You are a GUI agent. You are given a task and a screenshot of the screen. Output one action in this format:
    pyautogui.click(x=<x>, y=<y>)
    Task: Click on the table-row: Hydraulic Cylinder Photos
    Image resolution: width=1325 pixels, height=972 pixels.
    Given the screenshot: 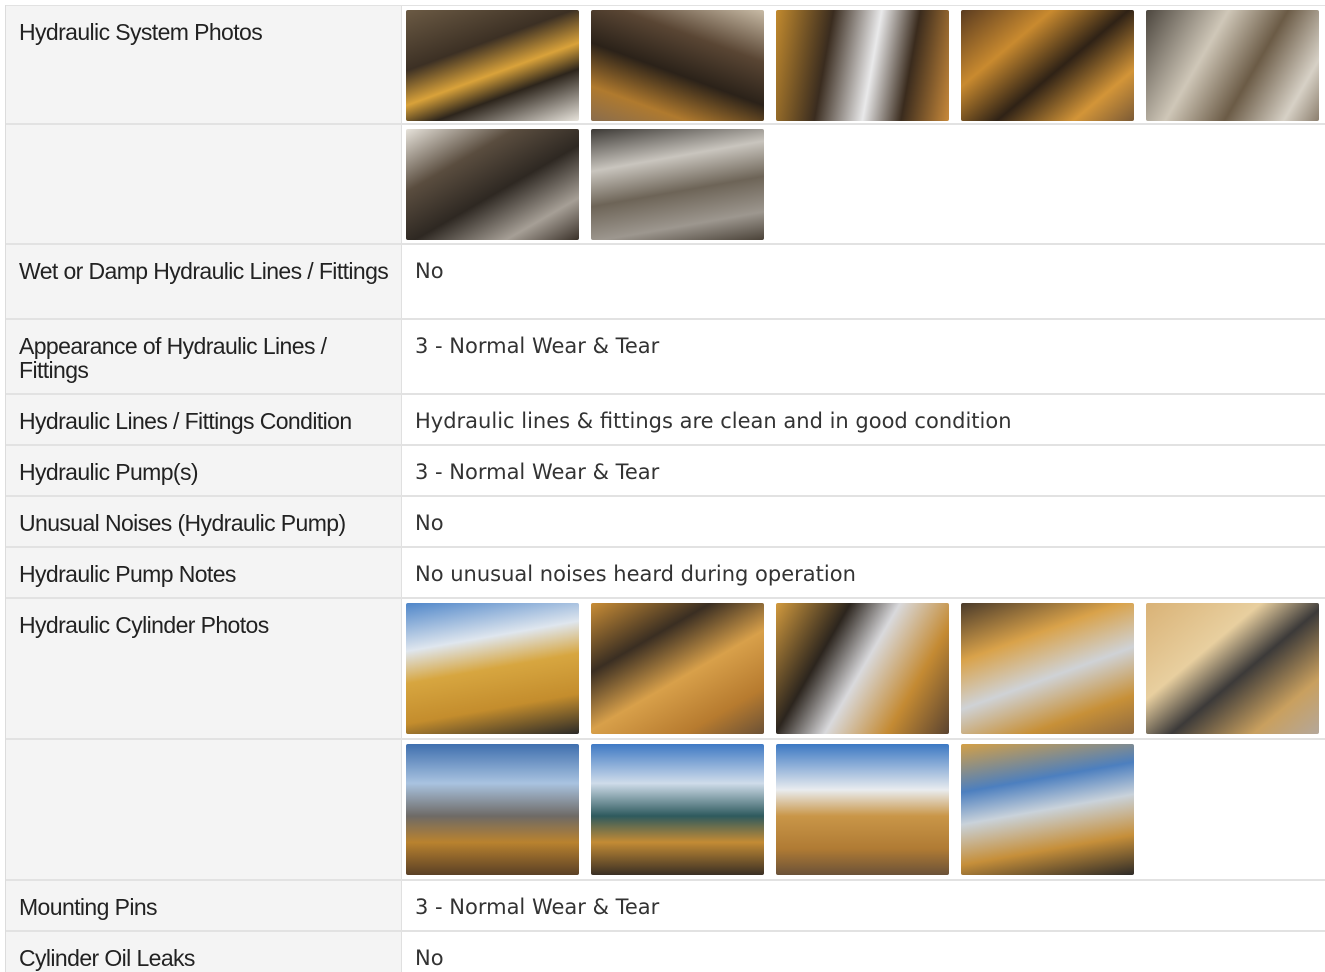 What is the action you would take?
    pyautogui.click(x=665, y=669)
    